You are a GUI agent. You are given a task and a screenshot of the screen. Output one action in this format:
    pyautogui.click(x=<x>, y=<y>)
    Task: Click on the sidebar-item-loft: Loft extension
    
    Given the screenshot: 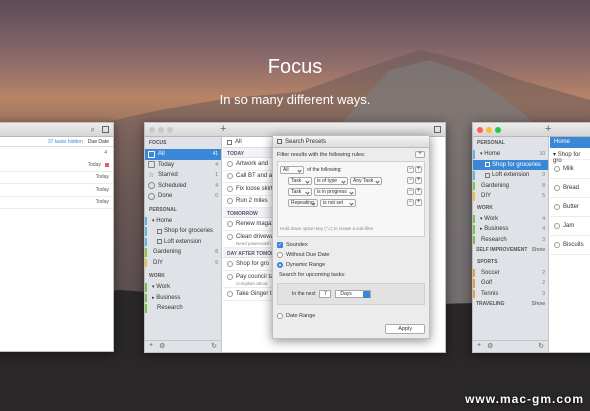 What is the action you would take?
    pyautogui.click(x=183, y=242)
    